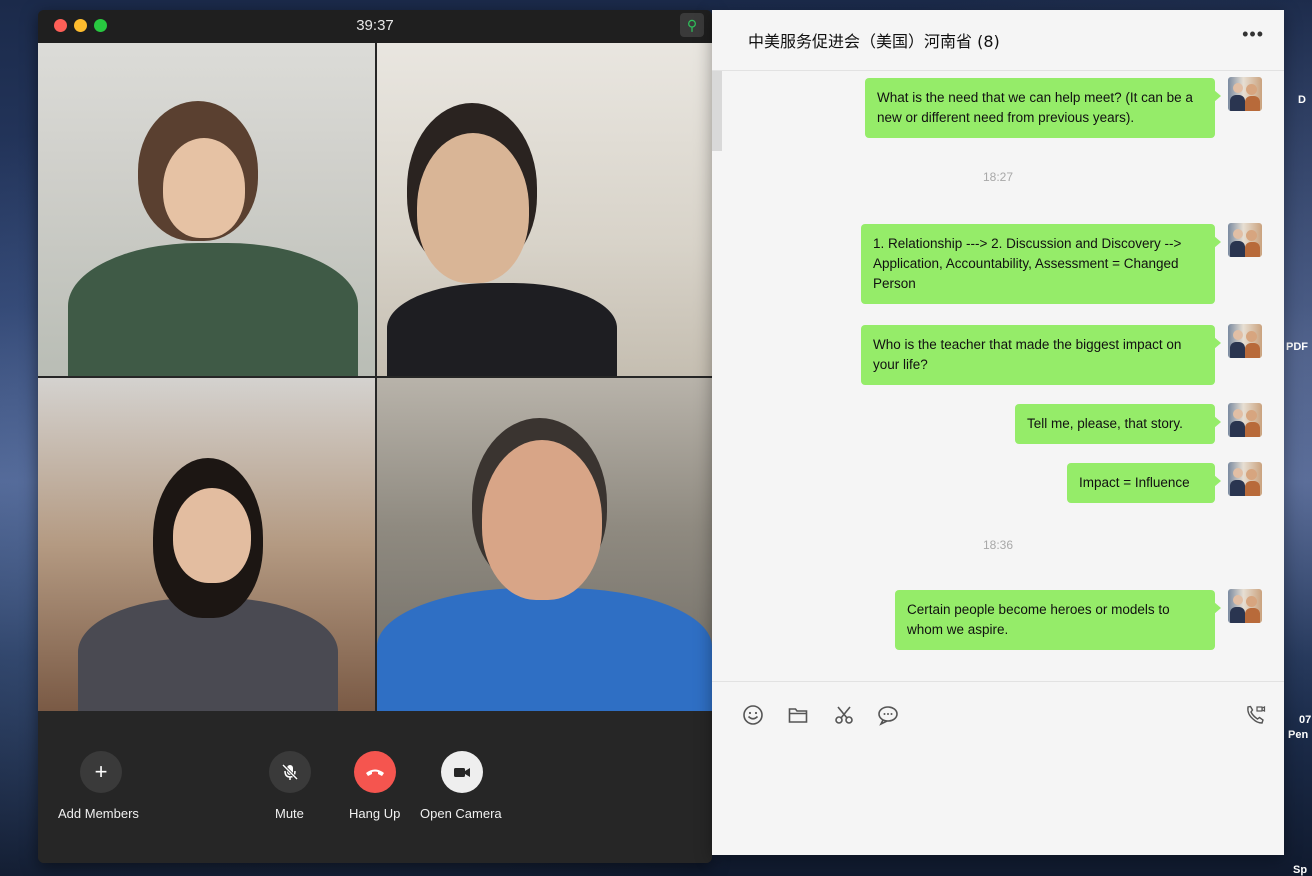 The width and height of the screenshot is (1312, 876). I want to click on call-timer: 39:37, so click(375, 25).